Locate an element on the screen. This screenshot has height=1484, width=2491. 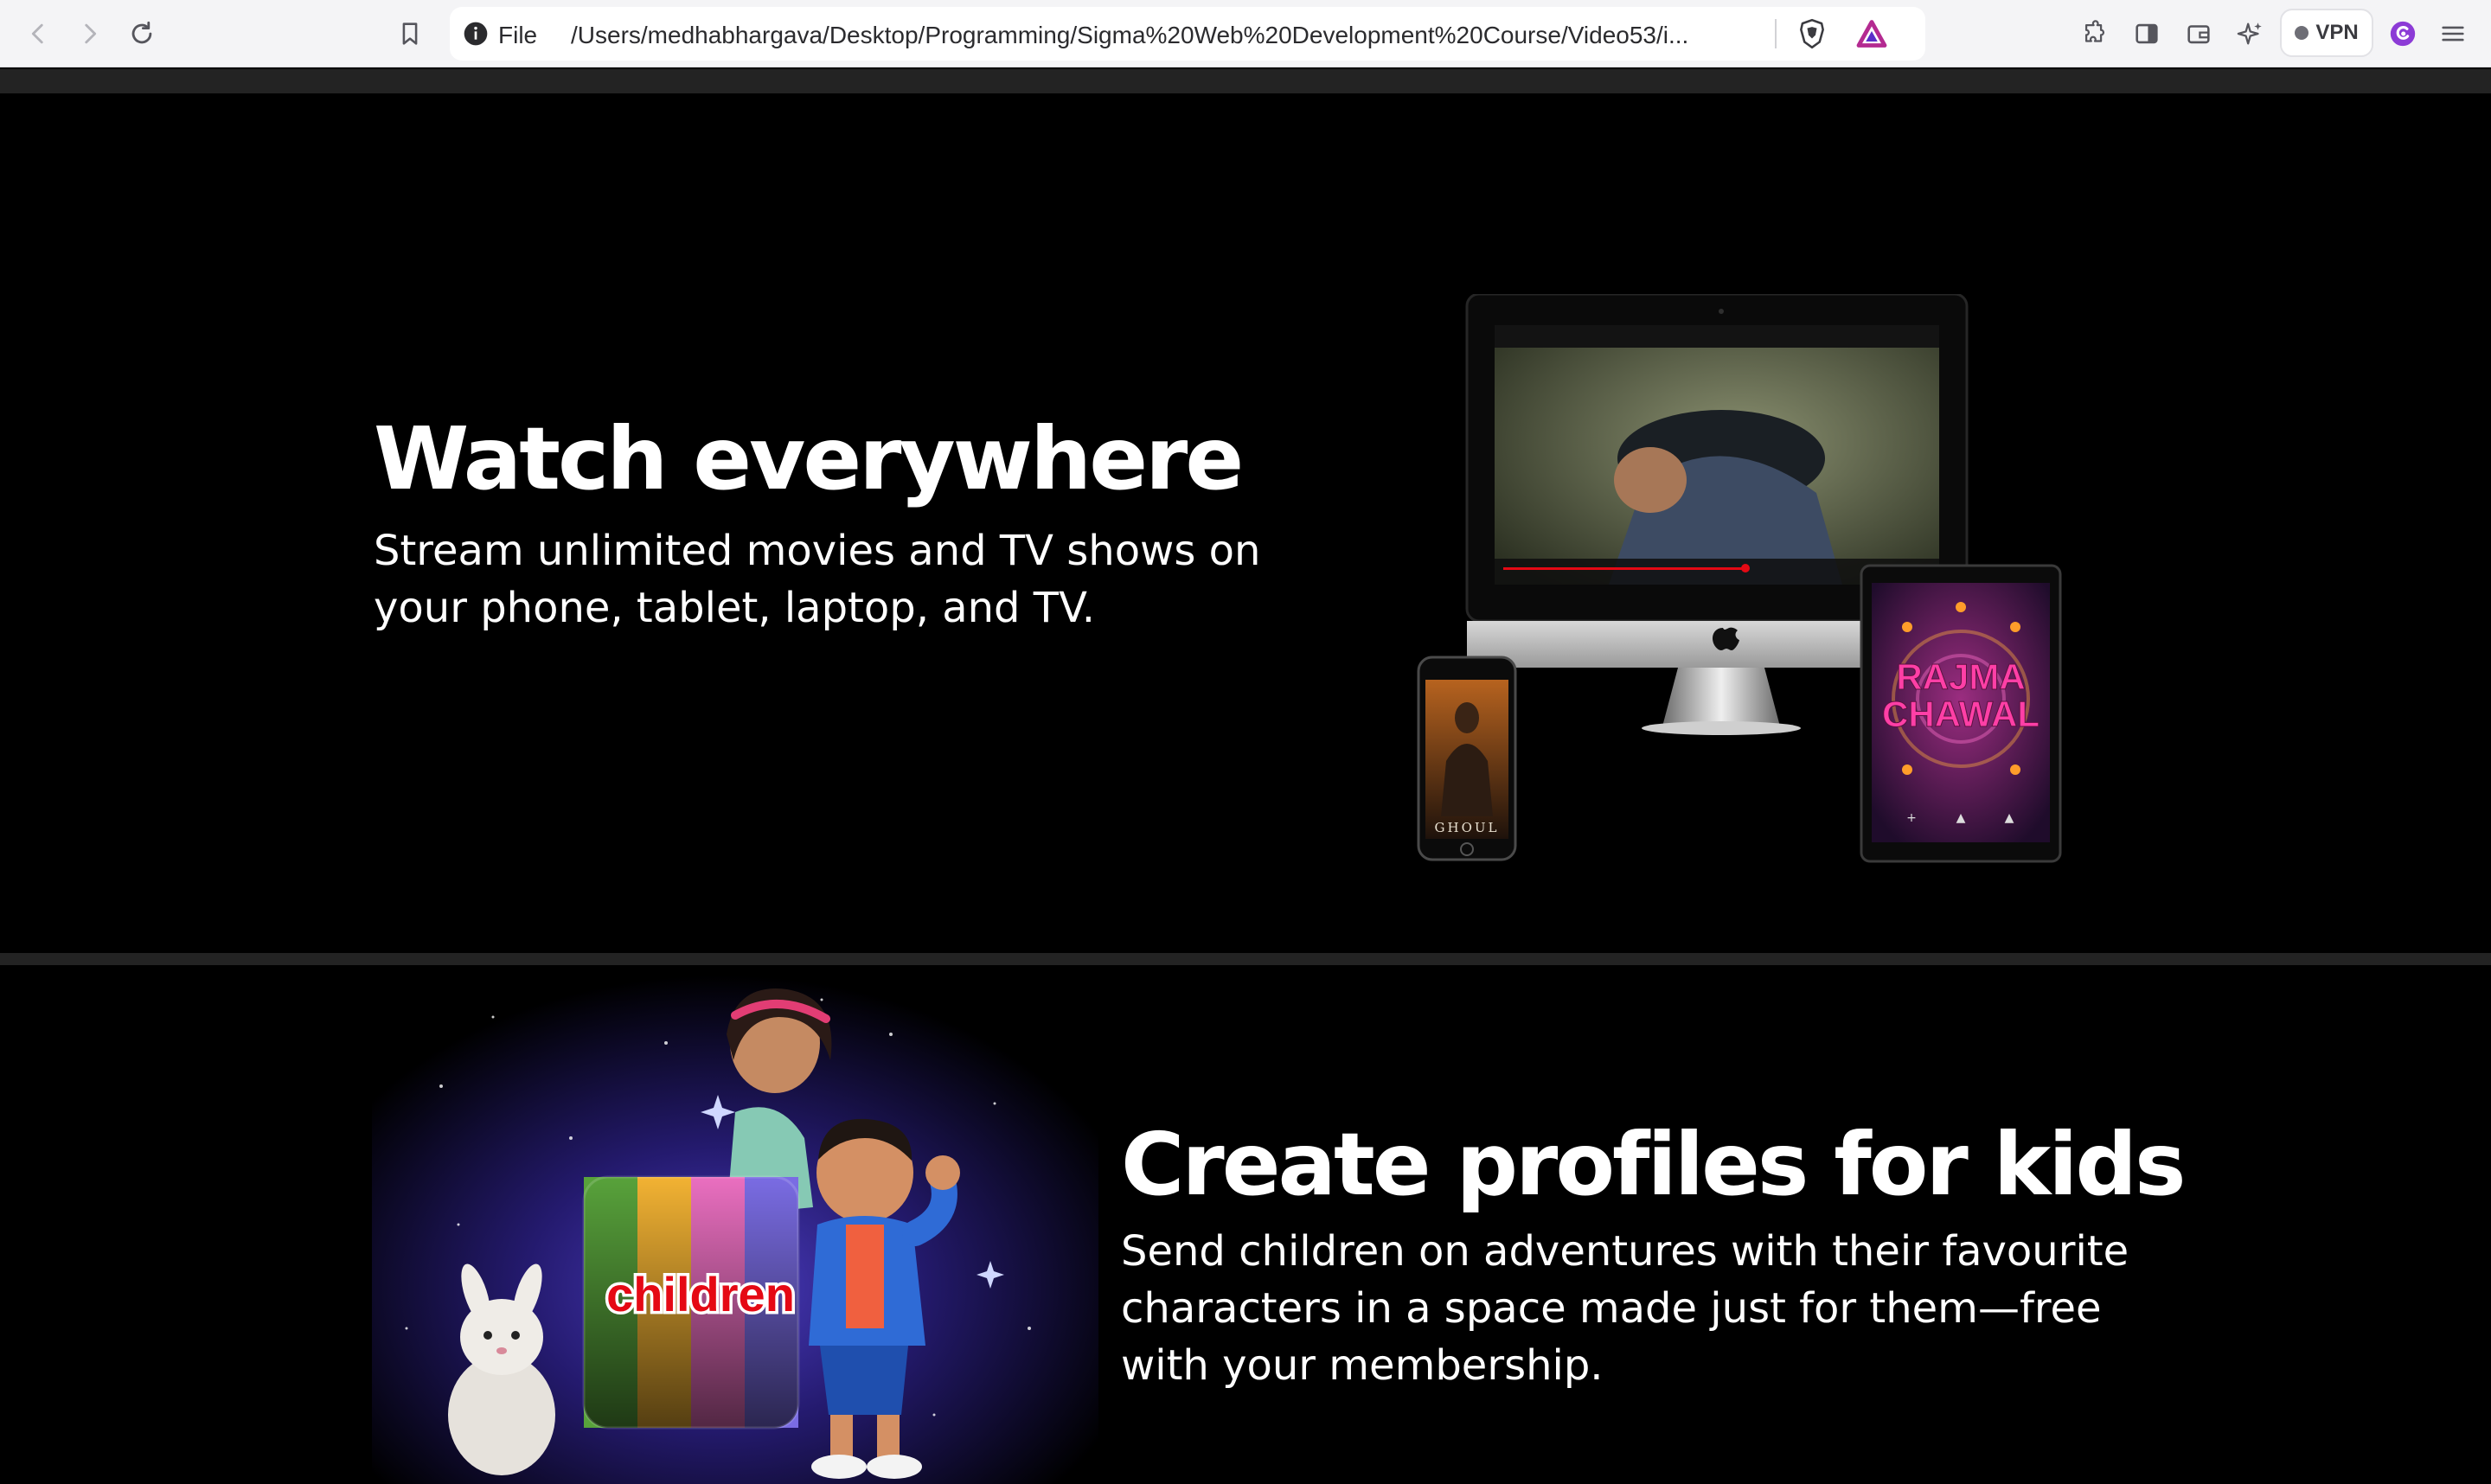
children-badge: children is located at coordinates (691, 1302).